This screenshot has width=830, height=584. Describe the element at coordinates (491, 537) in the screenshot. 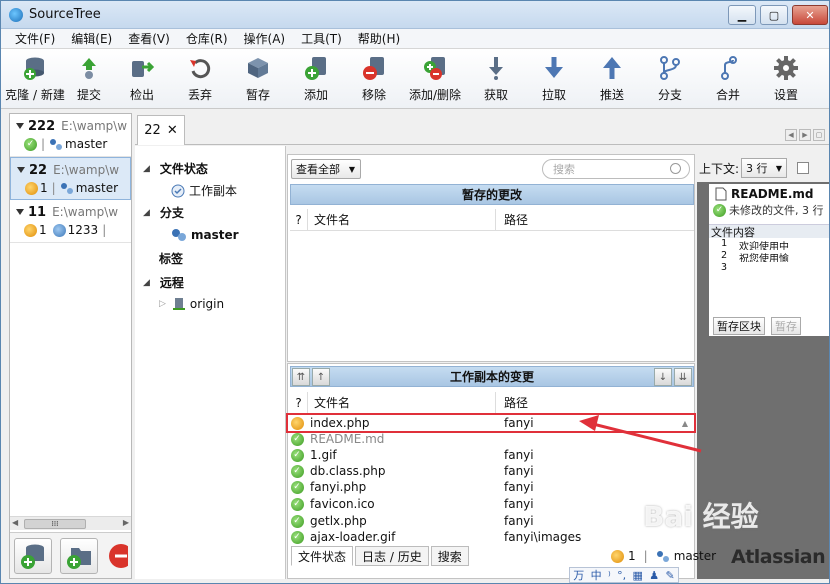

I see `file-row: ✓ ajax-loader.gif fanyi\images` at that location.